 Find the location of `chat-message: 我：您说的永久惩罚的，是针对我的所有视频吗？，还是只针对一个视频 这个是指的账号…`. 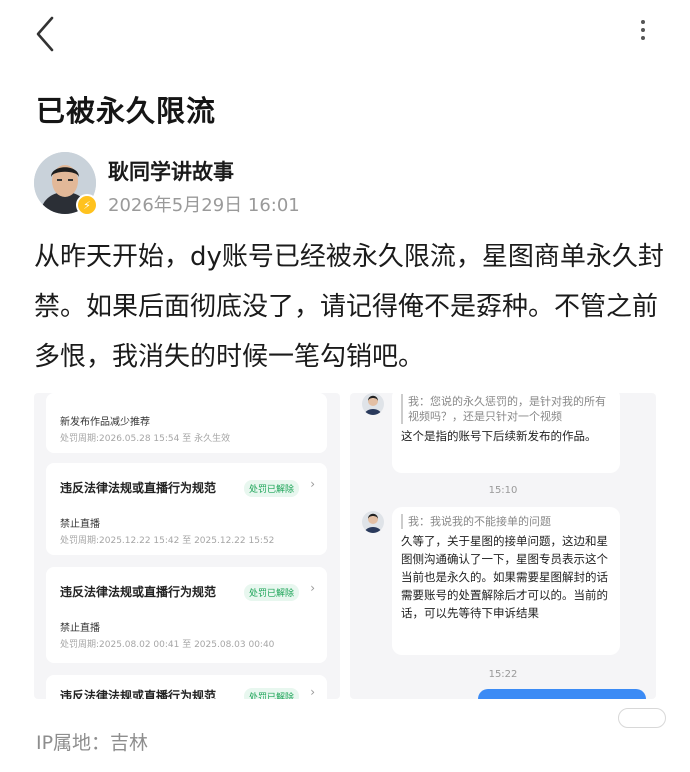

chat-message: 我：您说的永久惩罚的，是针对我的所有视频吗？，还是只针对一个视频 这个是指的账号… is located at coordinates (506, 433).